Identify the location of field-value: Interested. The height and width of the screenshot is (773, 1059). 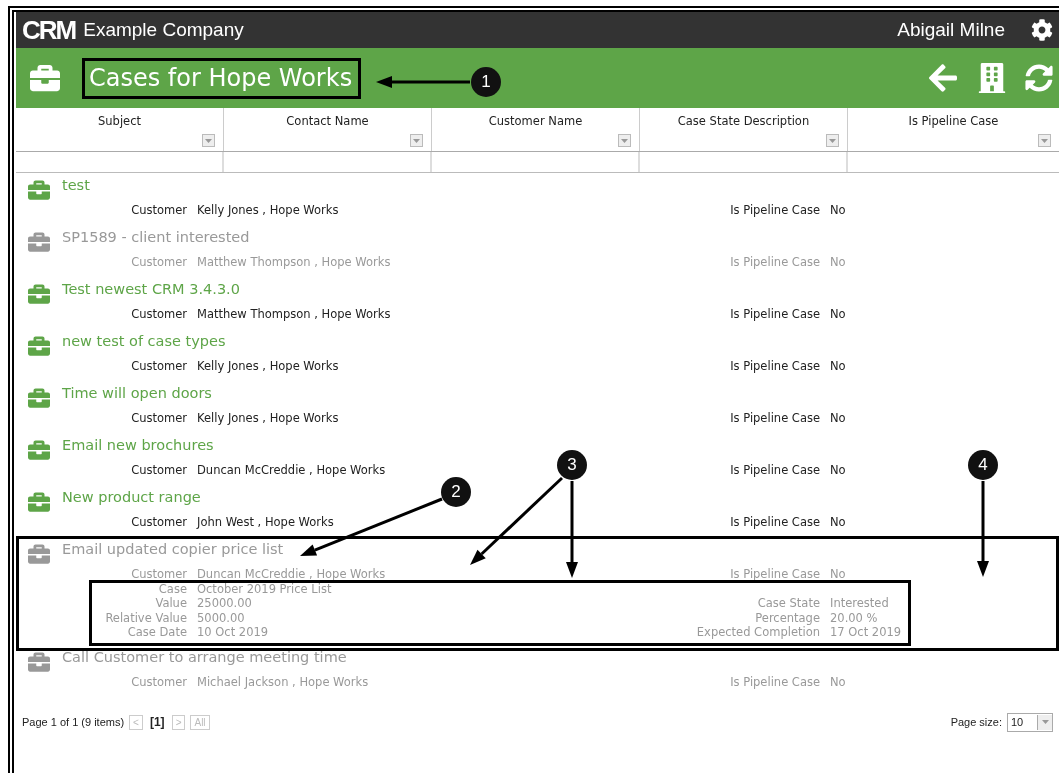
(859, 603).